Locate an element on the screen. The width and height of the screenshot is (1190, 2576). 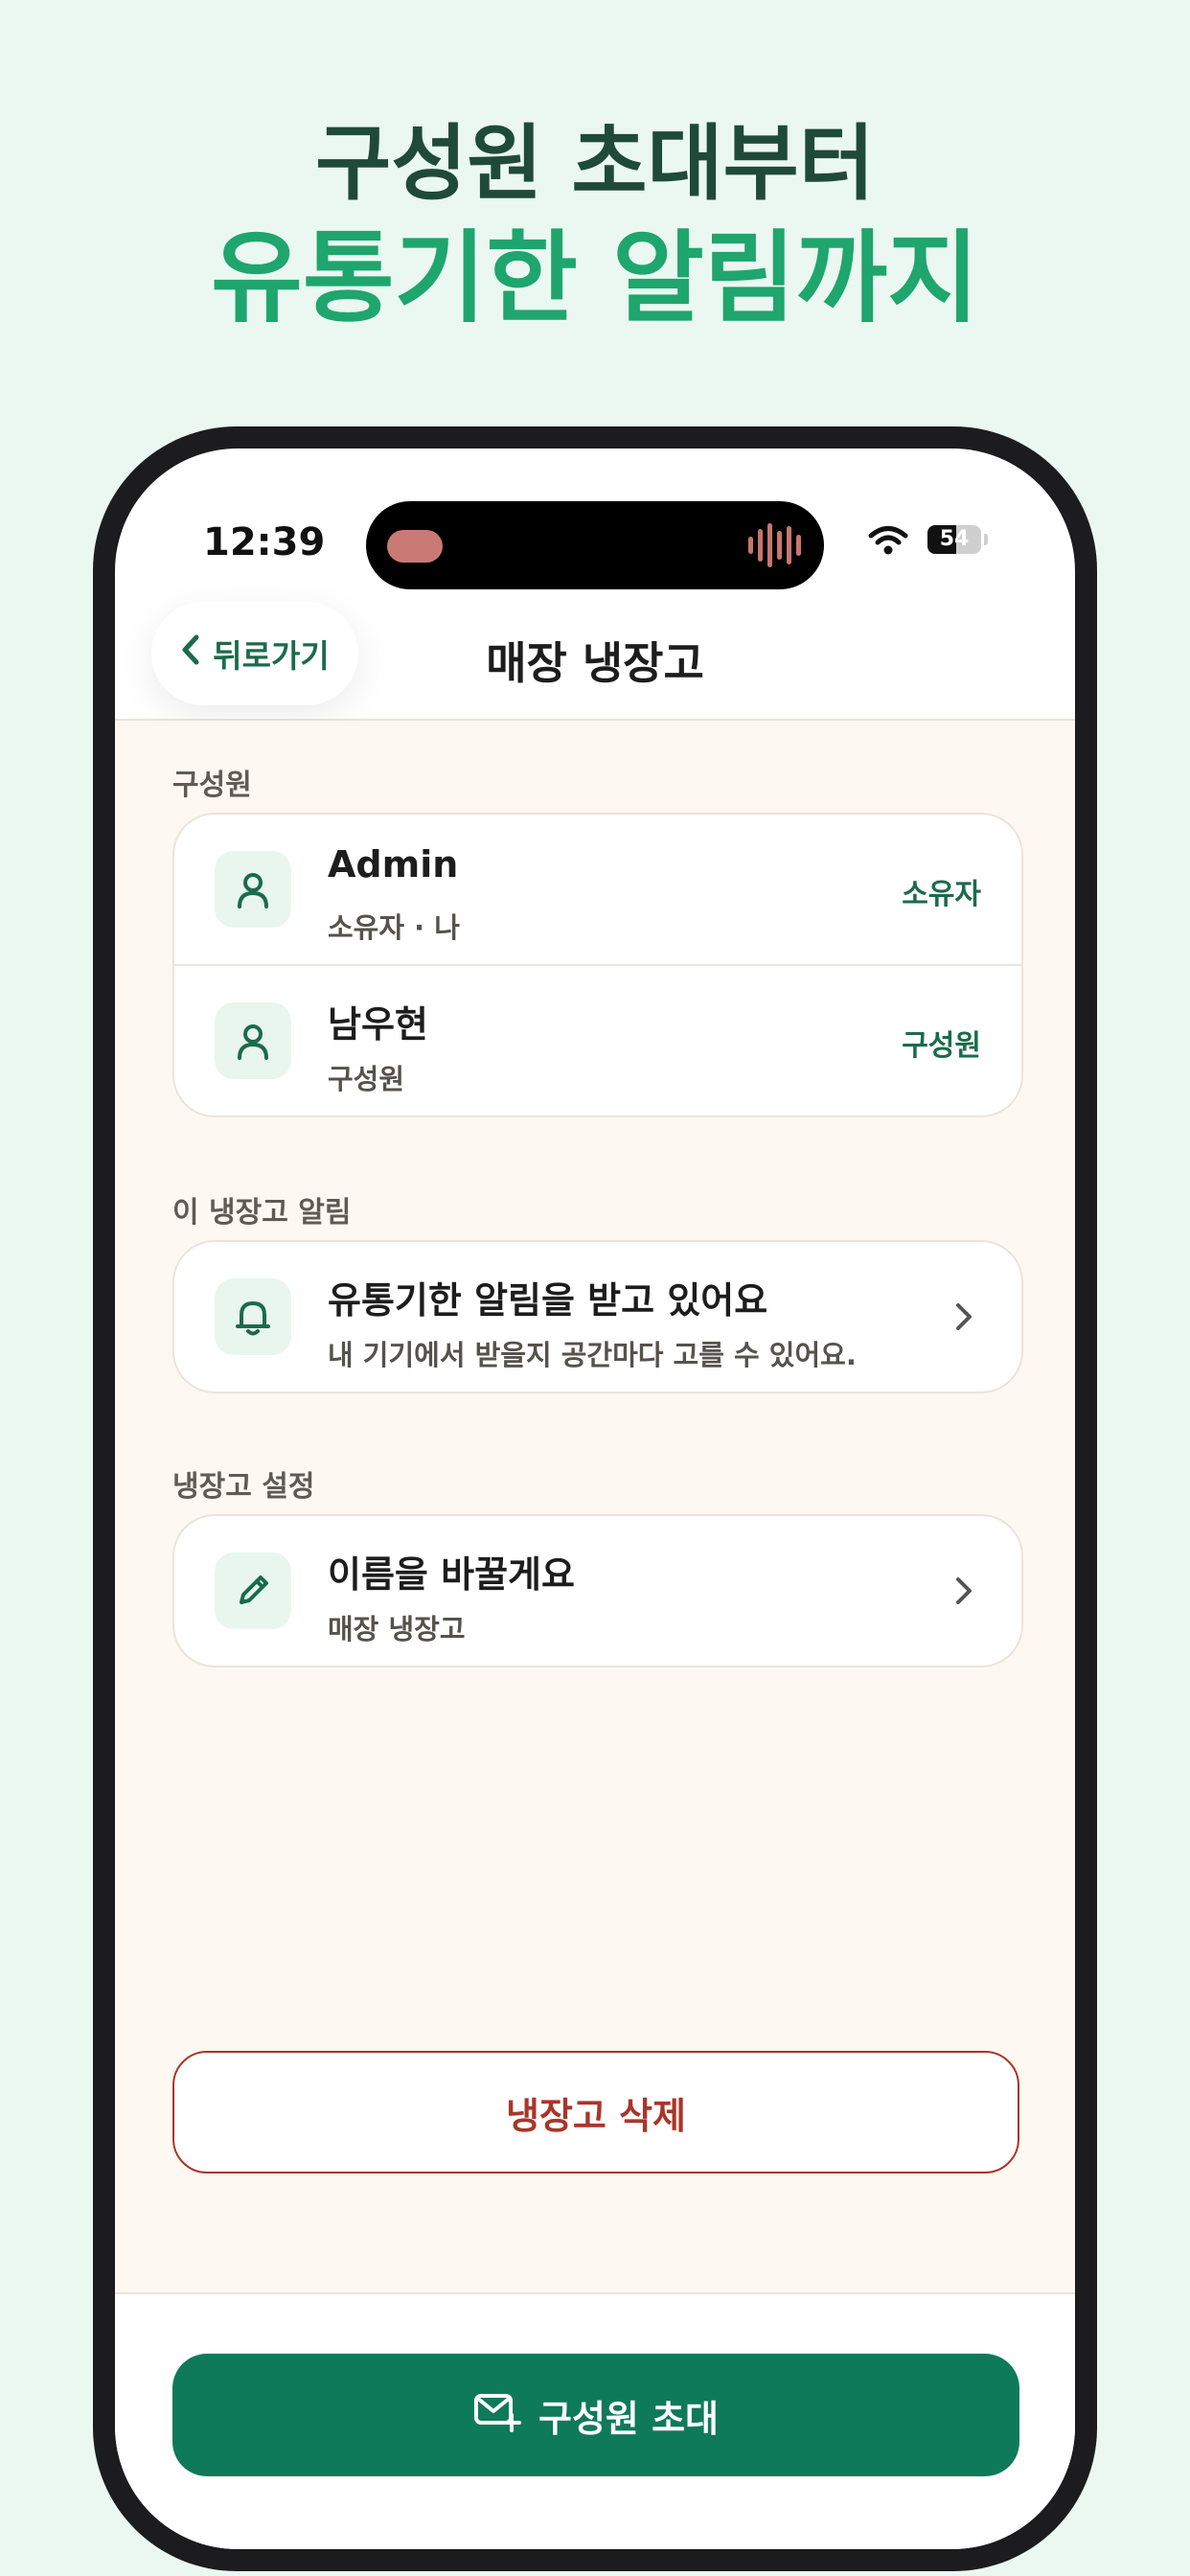
pencil-icon is located at coordinates (253, 1590).